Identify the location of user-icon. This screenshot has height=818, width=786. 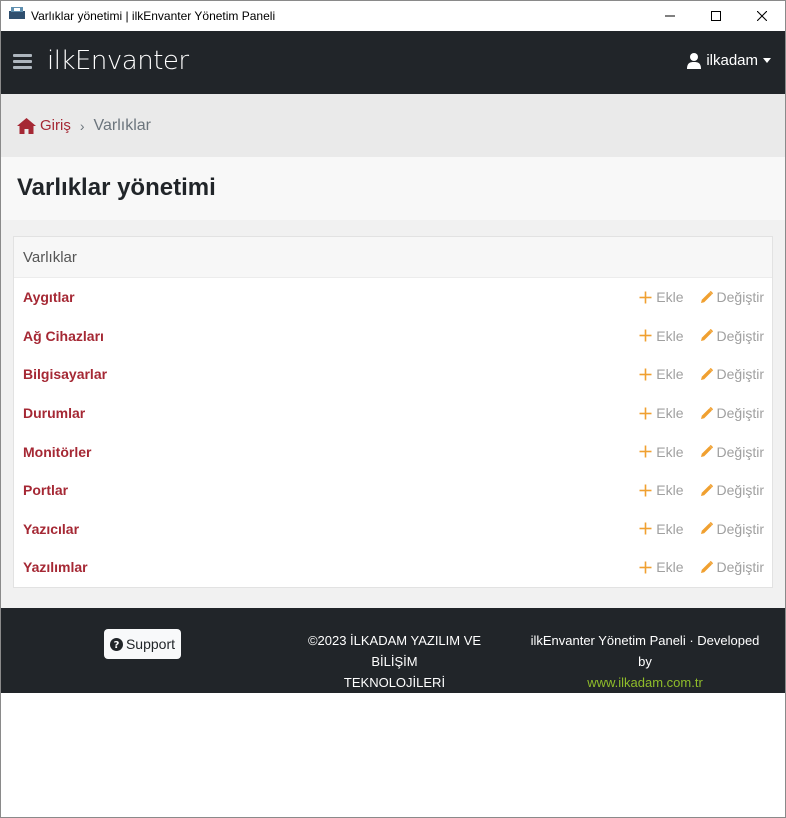
(694, 60).